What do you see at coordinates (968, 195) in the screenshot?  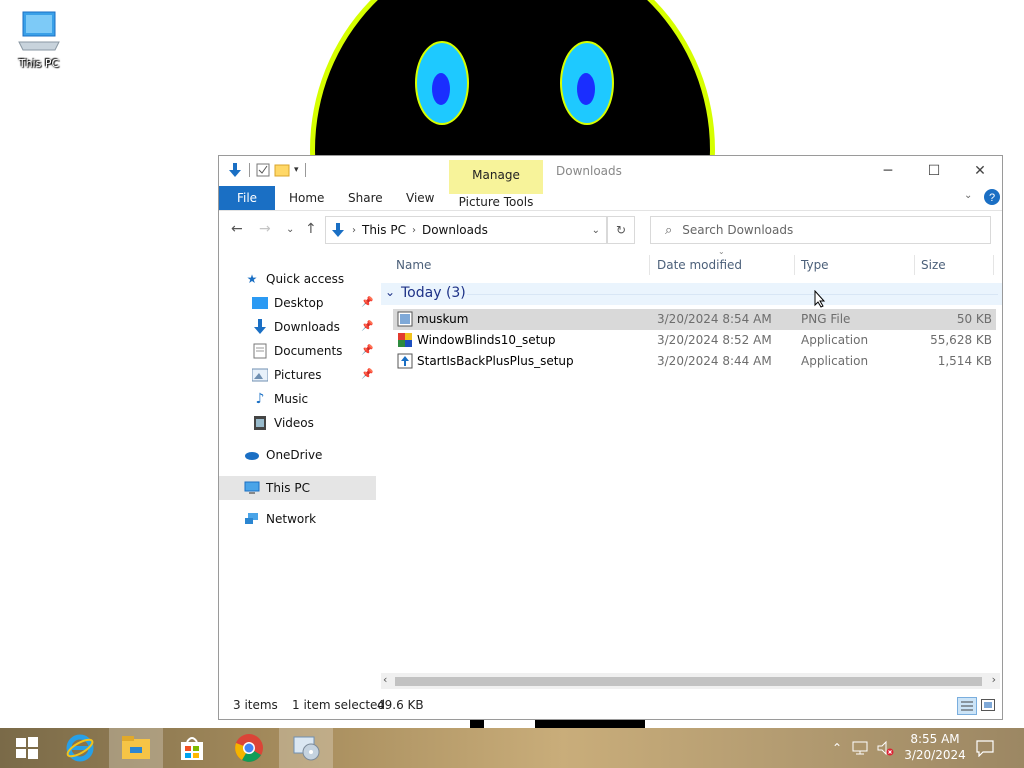 I see `ribbon-expand-icon: ⌄` at bounding box center [968, 195].